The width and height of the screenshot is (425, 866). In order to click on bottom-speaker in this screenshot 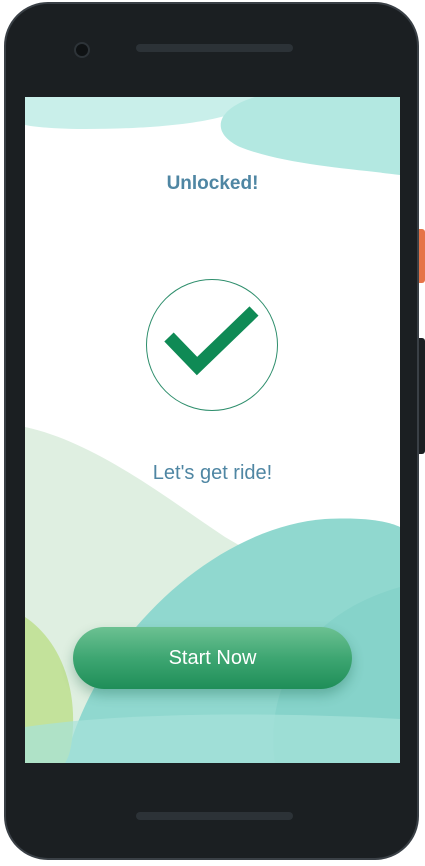, I will do `click(214, 816)`.